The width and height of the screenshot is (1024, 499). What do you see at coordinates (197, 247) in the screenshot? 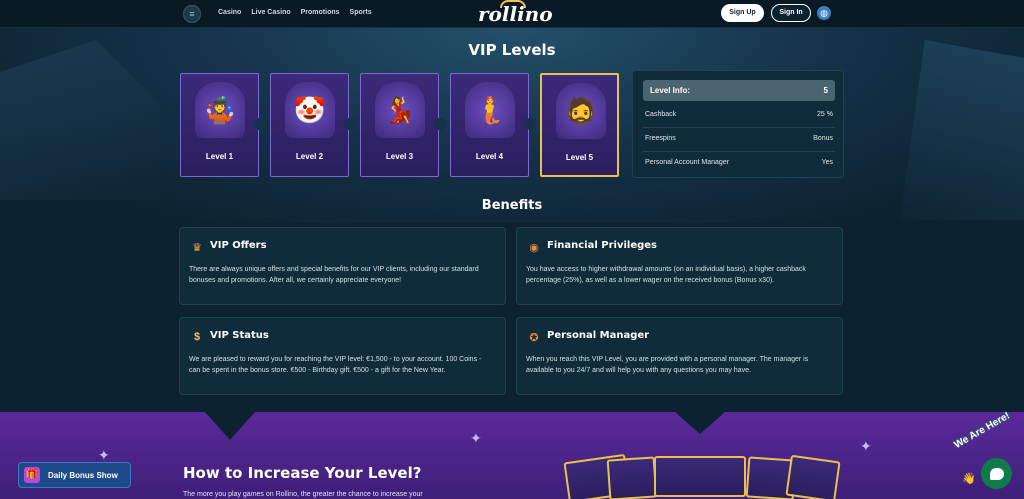
I see `crown-icon: ♛` at bounding box center [197, 247].